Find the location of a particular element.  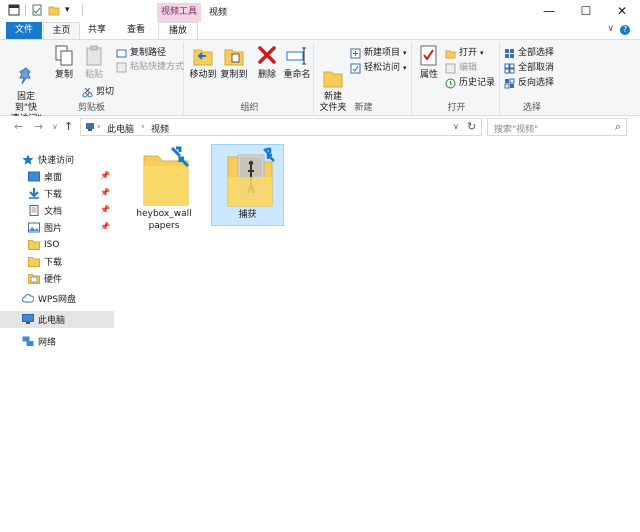

breadcrumb-videos: 视频 is located at coordinates (160, 128).